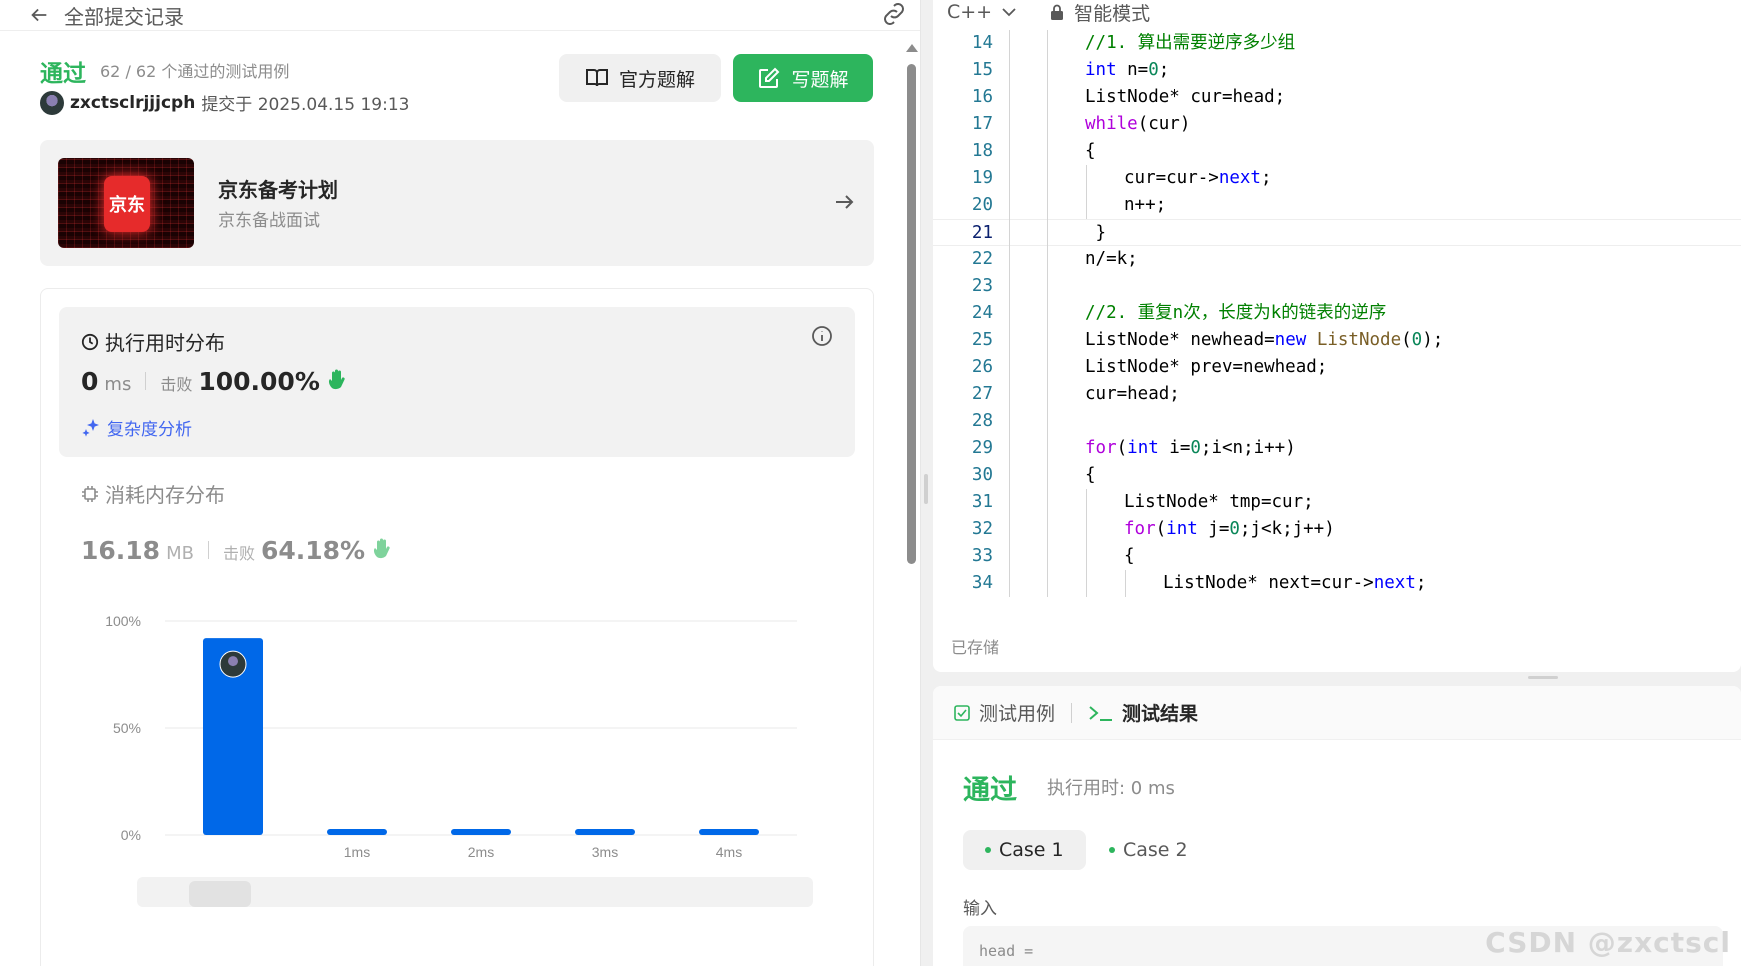 Image resolution: width=1741 pixels, height=966 pixels. What do you see at coordinates (1198, 178) in the screenshot?
I see `code-text: cur=cur->next;` at bounding box center [1198, 178].